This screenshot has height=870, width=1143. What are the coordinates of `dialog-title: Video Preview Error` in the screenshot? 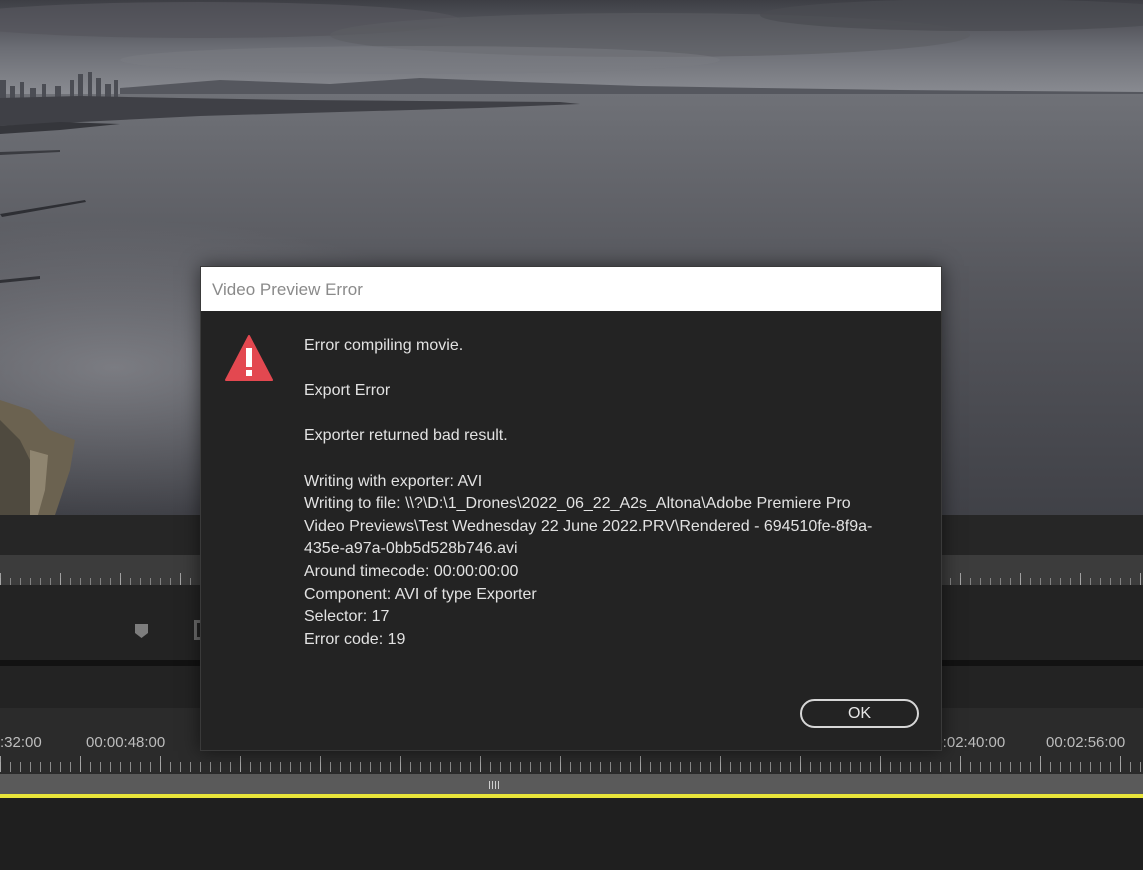 It's located at (287, 289).